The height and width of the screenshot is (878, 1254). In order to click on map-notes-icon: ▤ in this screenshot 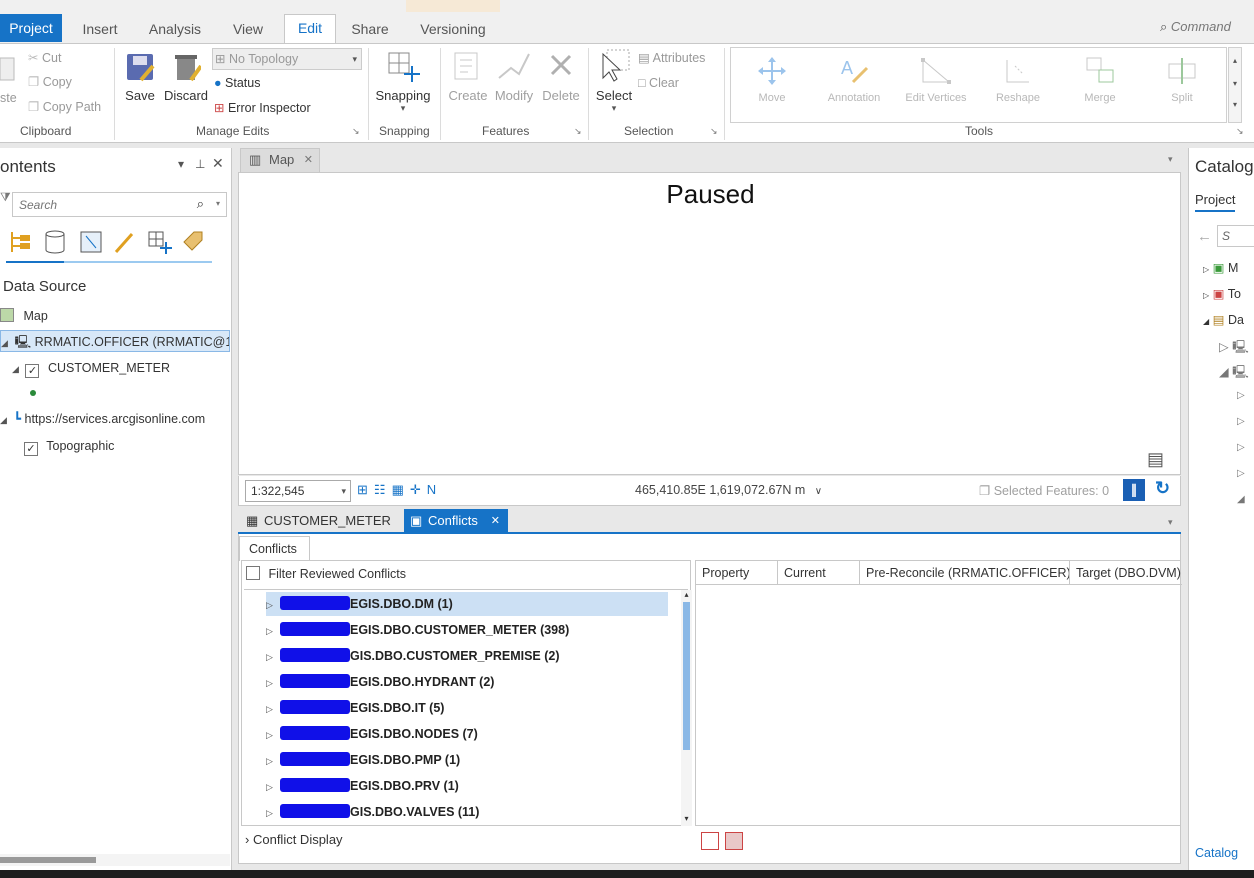, I will do `click(1155, 459)`.